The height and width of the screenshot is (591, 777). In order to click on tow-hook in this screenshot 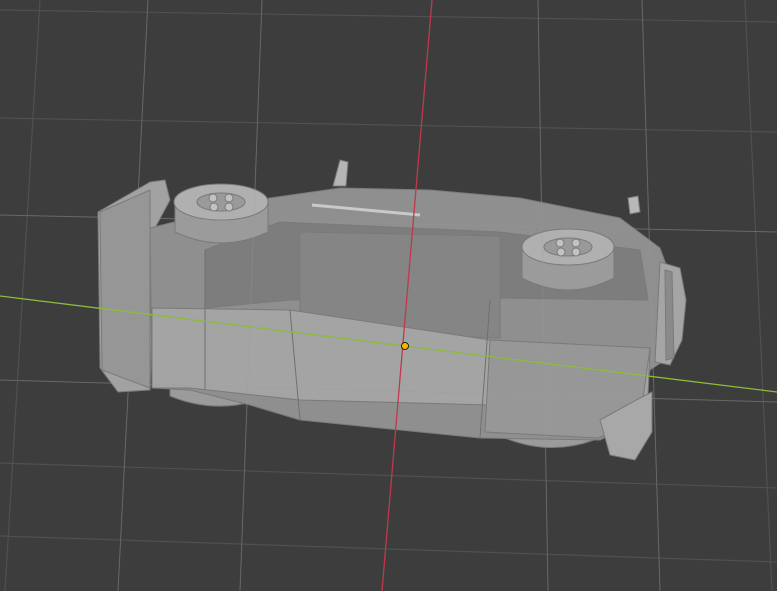, I will do `click(634, 205)`.